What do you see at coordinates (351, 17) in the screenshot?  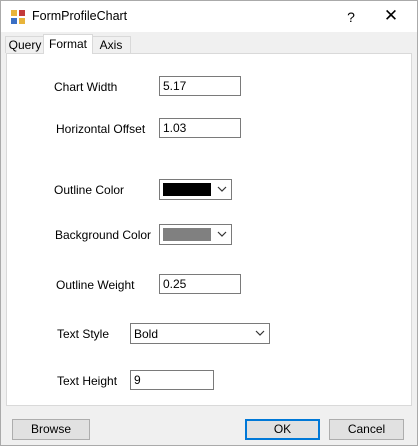 I see `help-button: ?` at bounding box center [351, 17].